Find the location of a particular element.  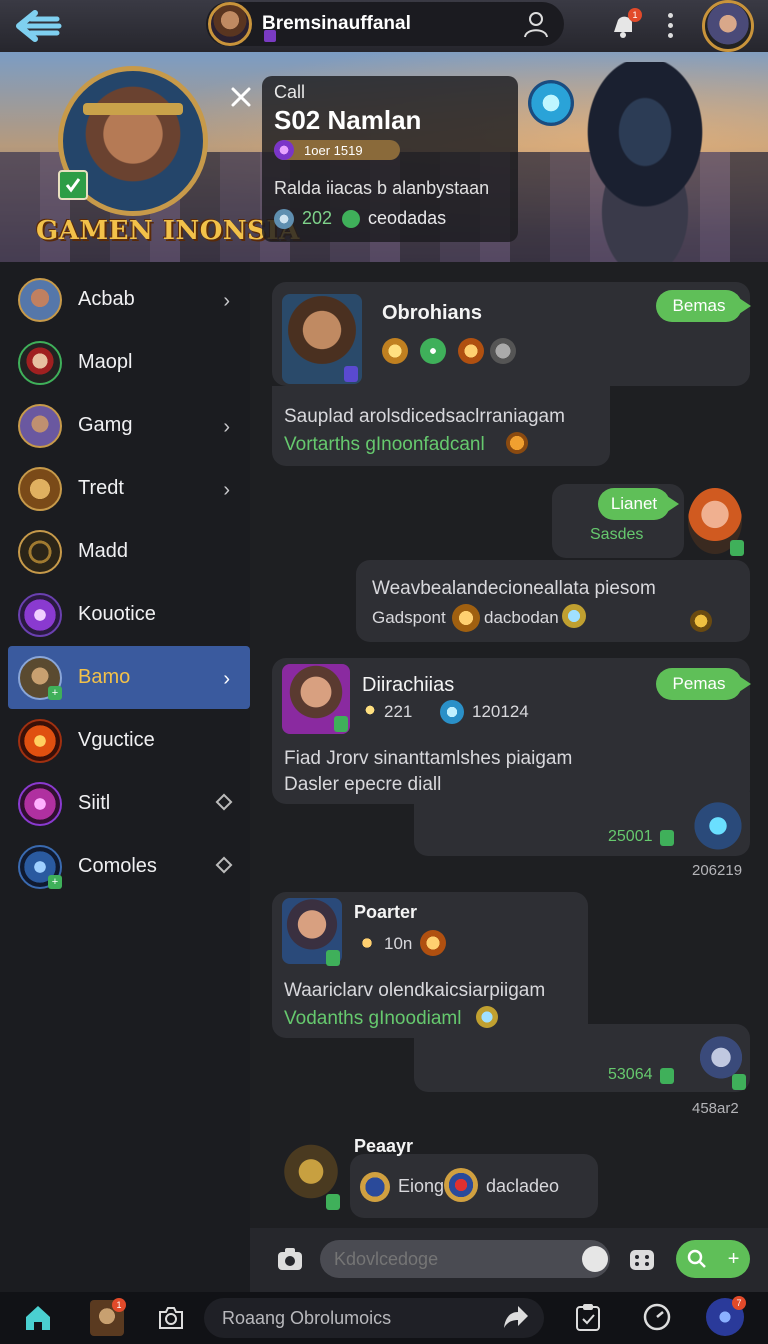

sidebar-item-label: Comoles is located at coordinates (117, 866).